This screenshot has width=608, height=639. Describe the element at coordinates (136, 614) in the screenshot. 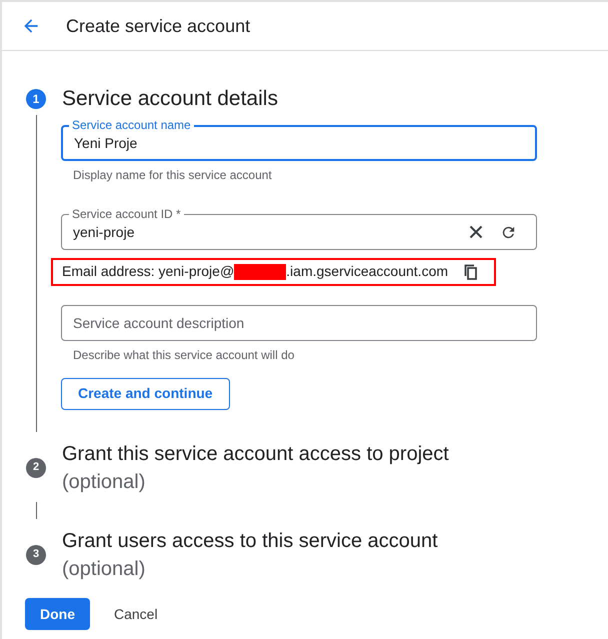

I see `cancel-button: Cancel` at that location.